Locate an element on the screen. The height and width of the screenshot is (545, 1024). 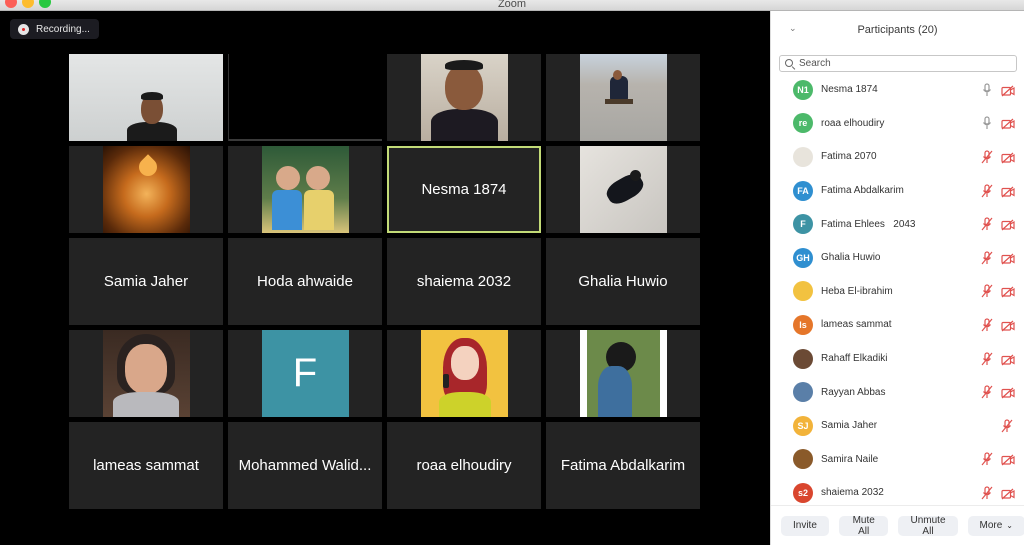
participant-name: shaiema 2032 is located at coordinates (852, 493).